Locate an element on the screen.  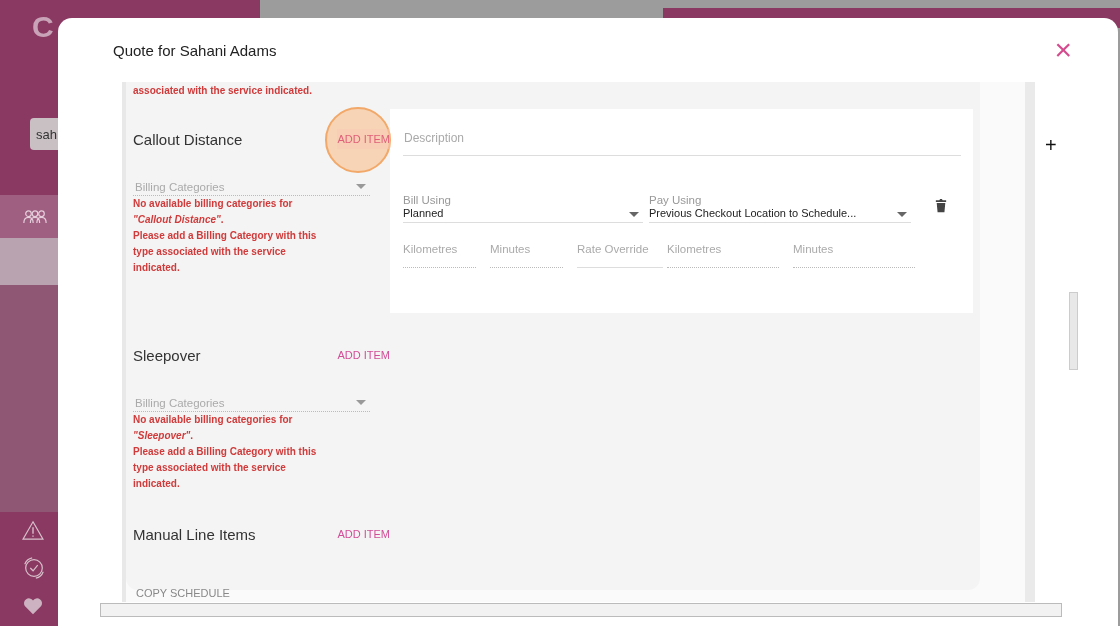
copy-schedule-button: COPY SCHEDULE is located at coordinates (183, 593).